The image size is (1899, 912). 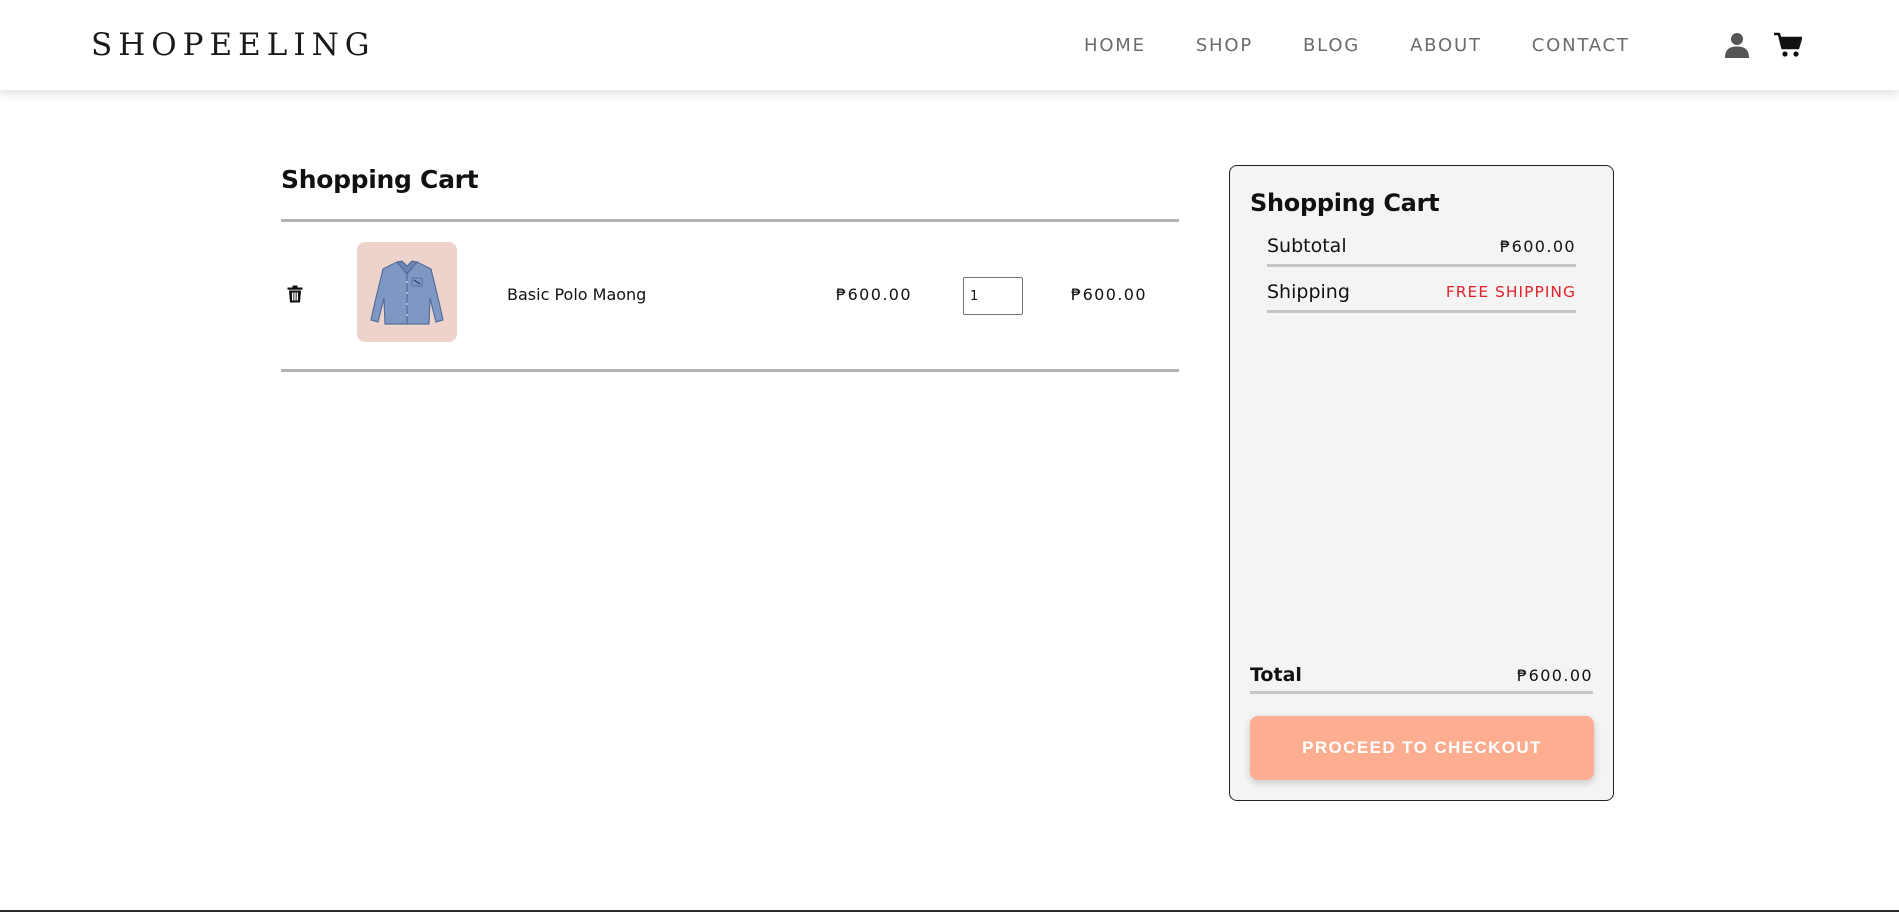 What do you see at coordinates (1331, 46) in the screenshot?
I see `nav-blog: BLOG` at bounding box center [1331, 46].